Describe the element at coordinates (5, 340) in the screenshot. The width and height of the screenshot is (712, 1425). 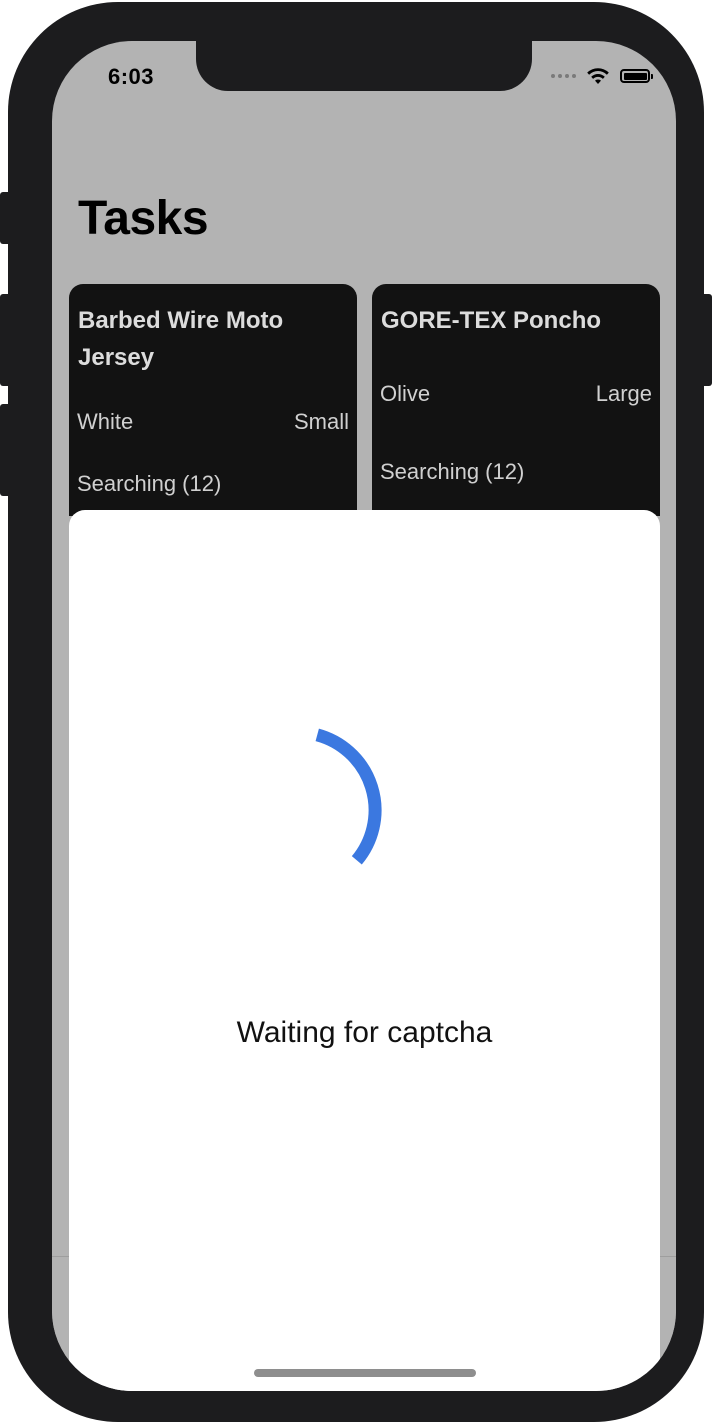
I see `volume-up-button` at that location.